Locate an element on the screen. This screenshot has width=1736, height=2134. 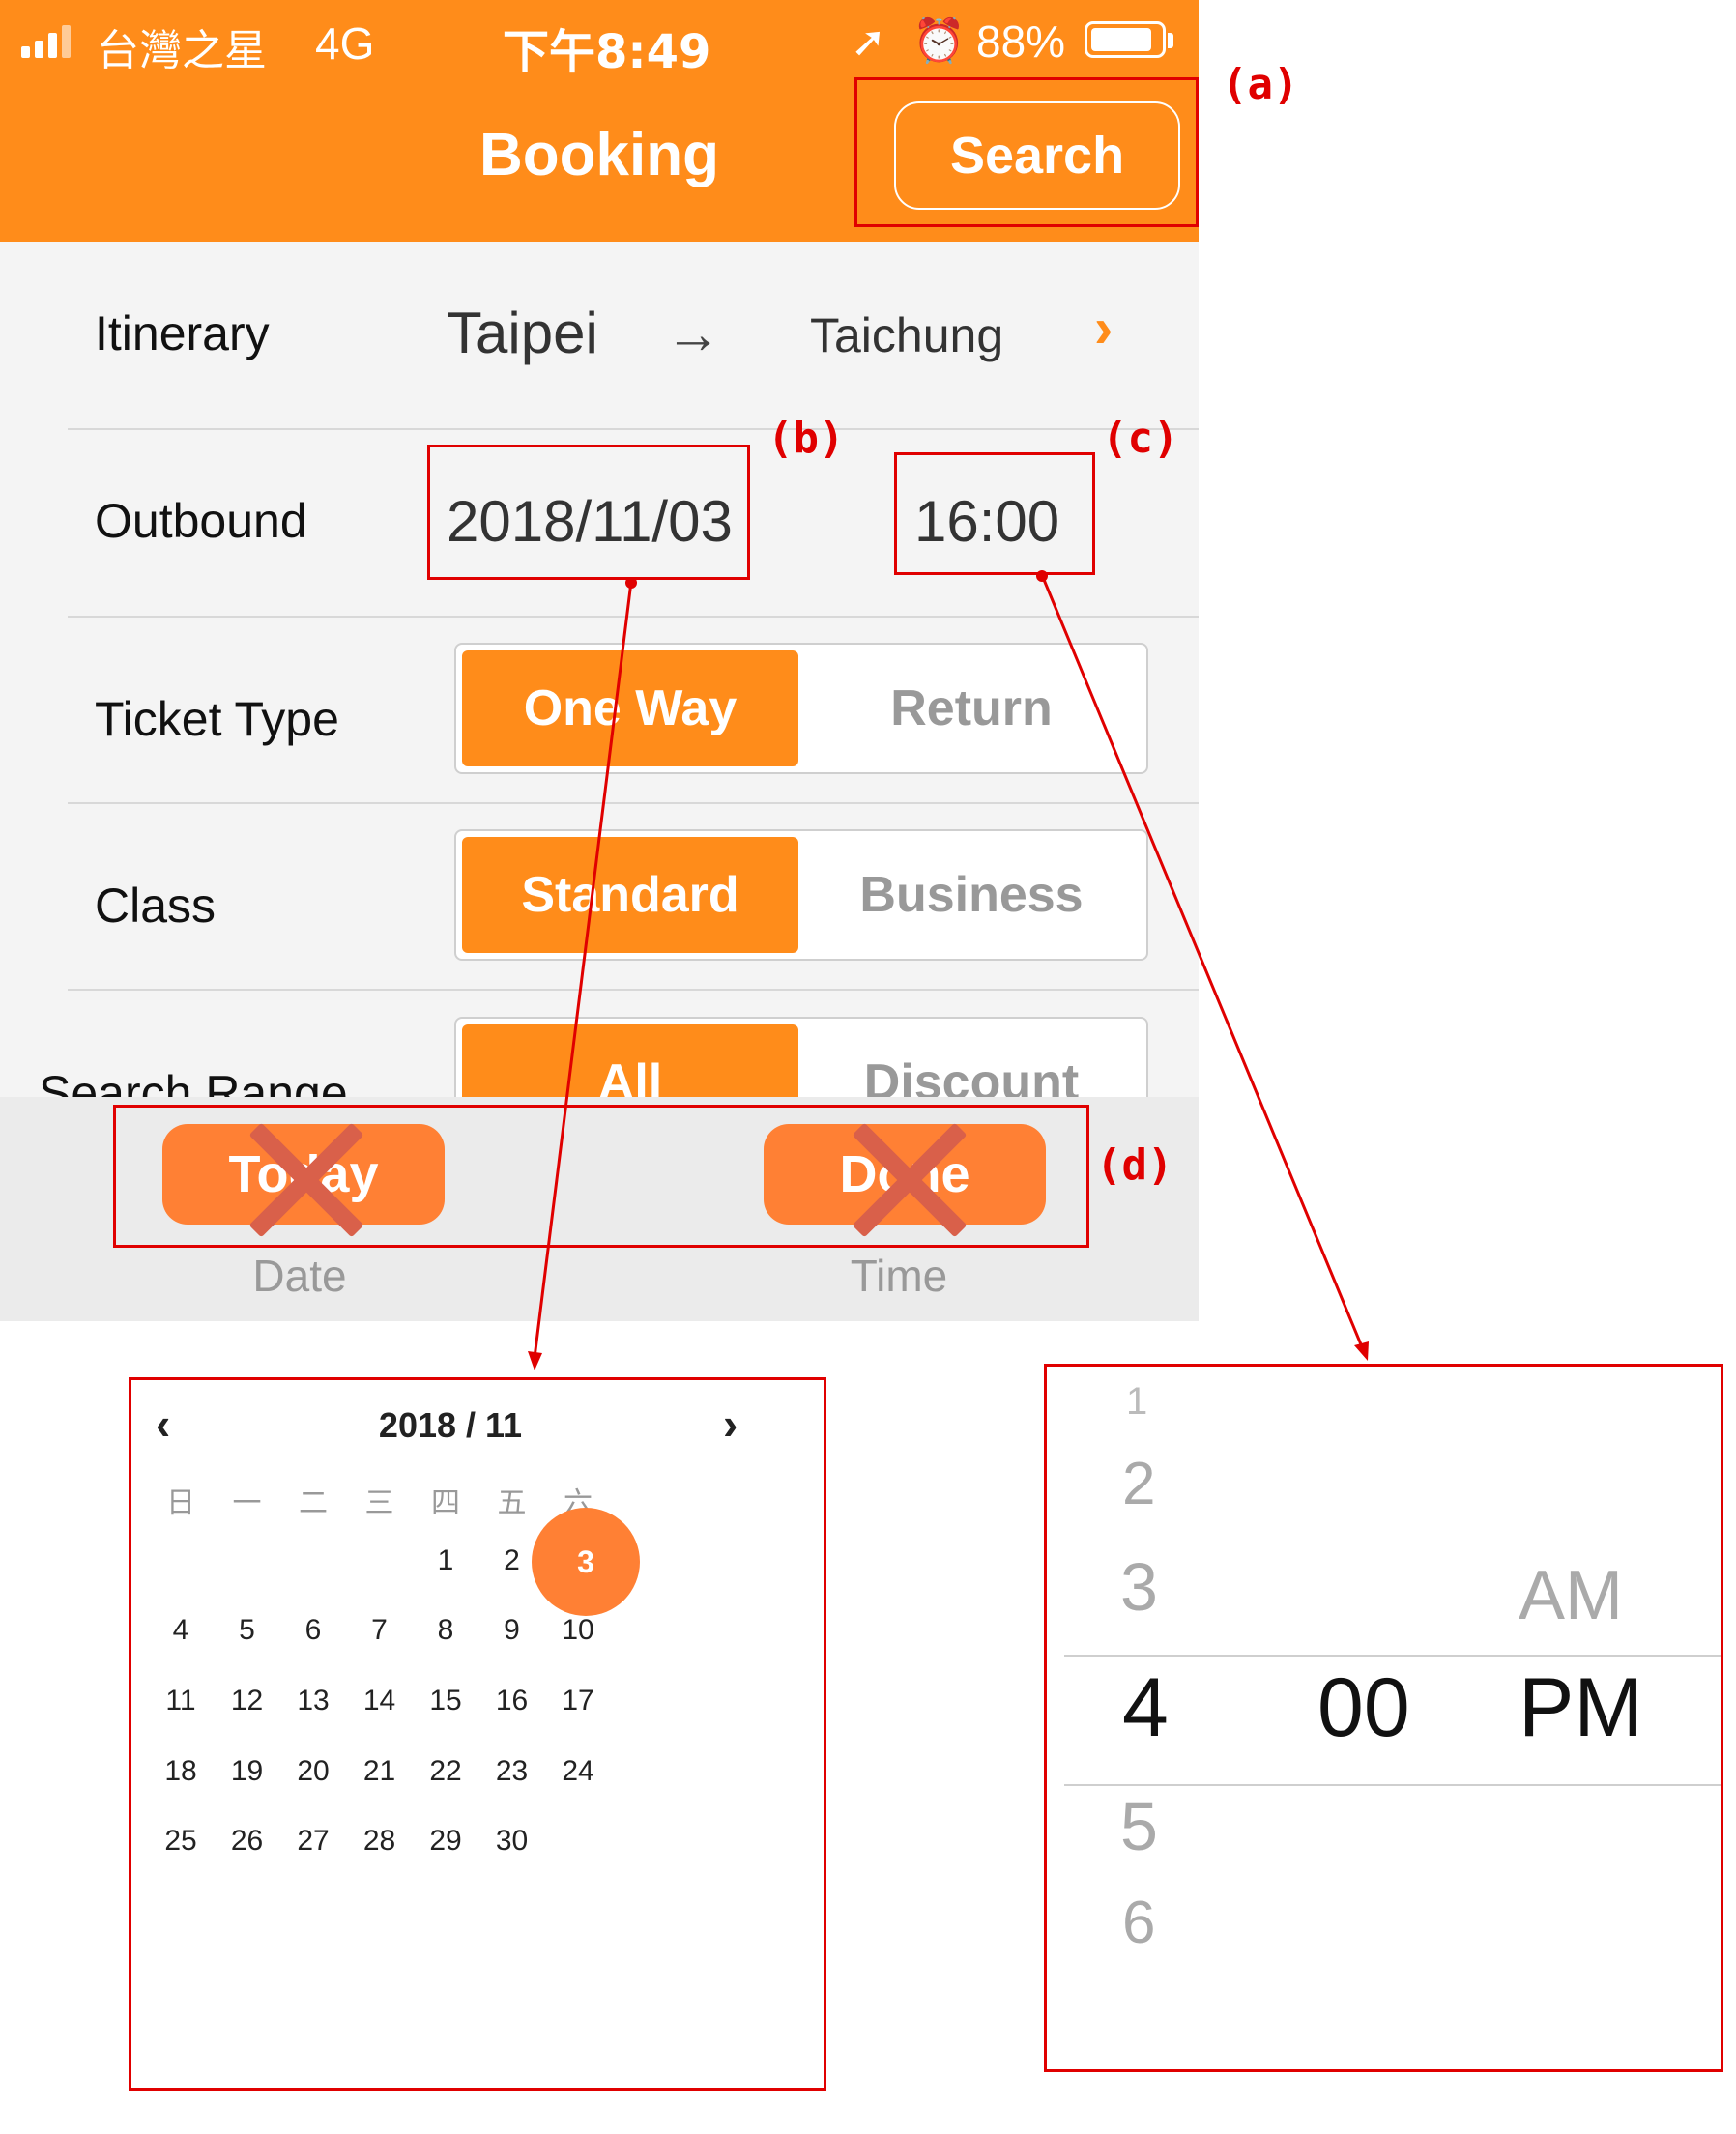
search-range-segmented-control: All Discount is located at coordinates (801, 1057).